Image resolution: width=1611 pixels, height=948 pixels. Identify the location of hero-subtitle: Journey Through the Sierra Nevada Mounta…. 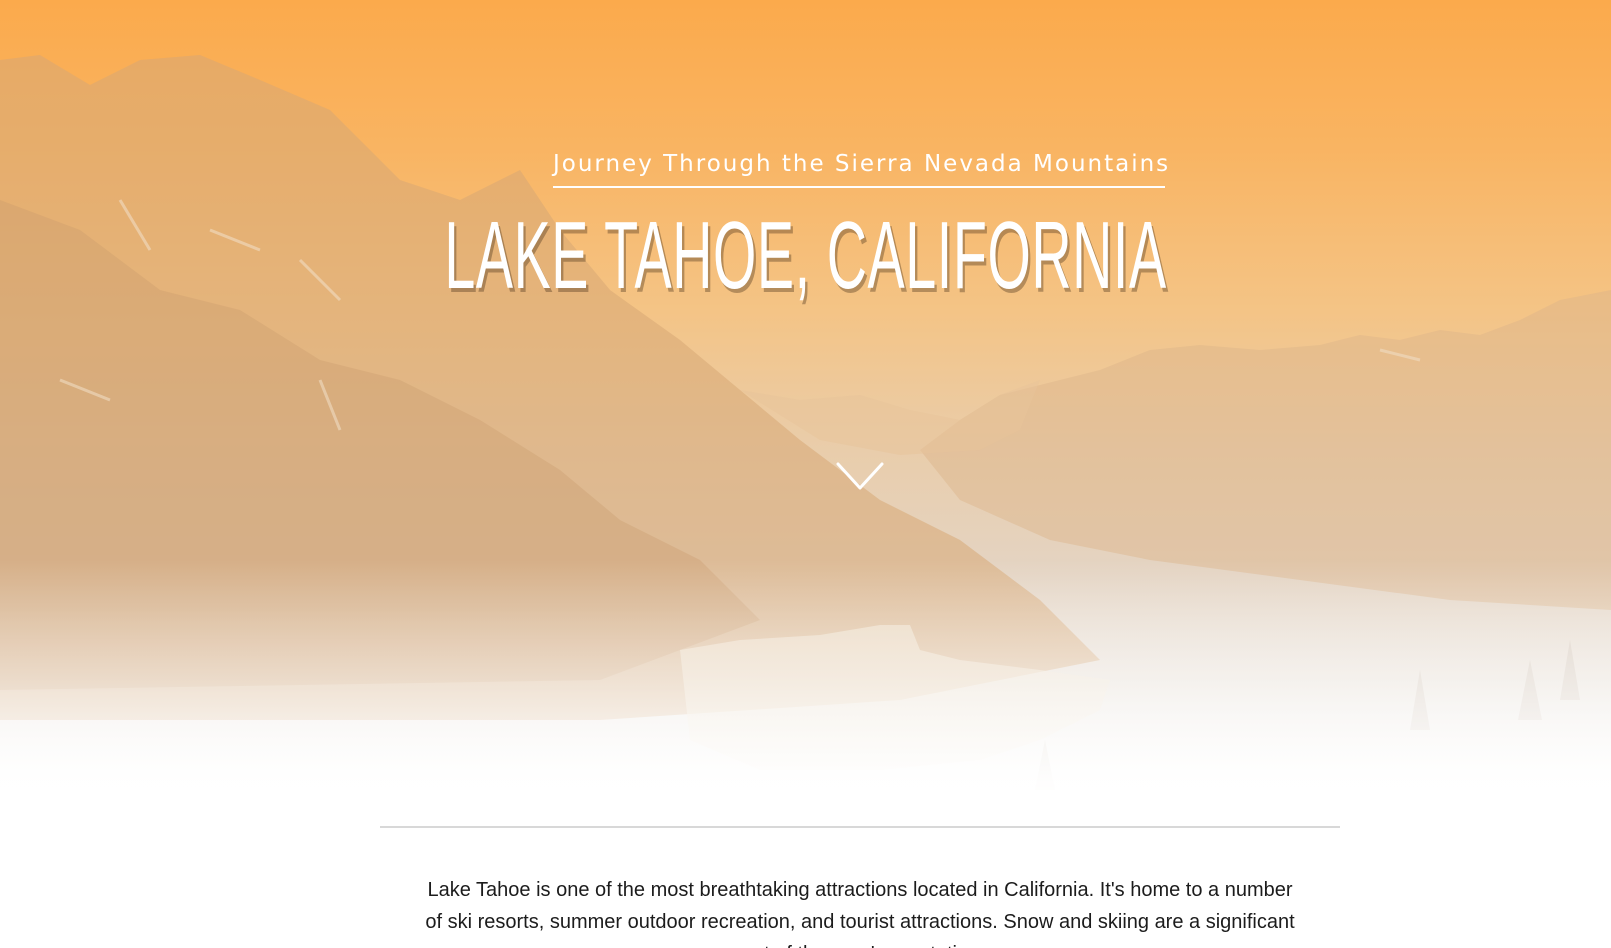
(860, 168).